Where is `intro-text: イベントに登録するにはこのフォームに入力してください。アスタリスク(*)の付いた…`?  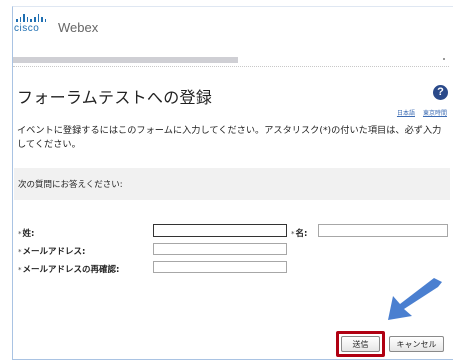 intro-text: イベントに登録するにはこのフォームに入力してください。アスタリスク(*)の付いた… is located at coordinates (229, 137).